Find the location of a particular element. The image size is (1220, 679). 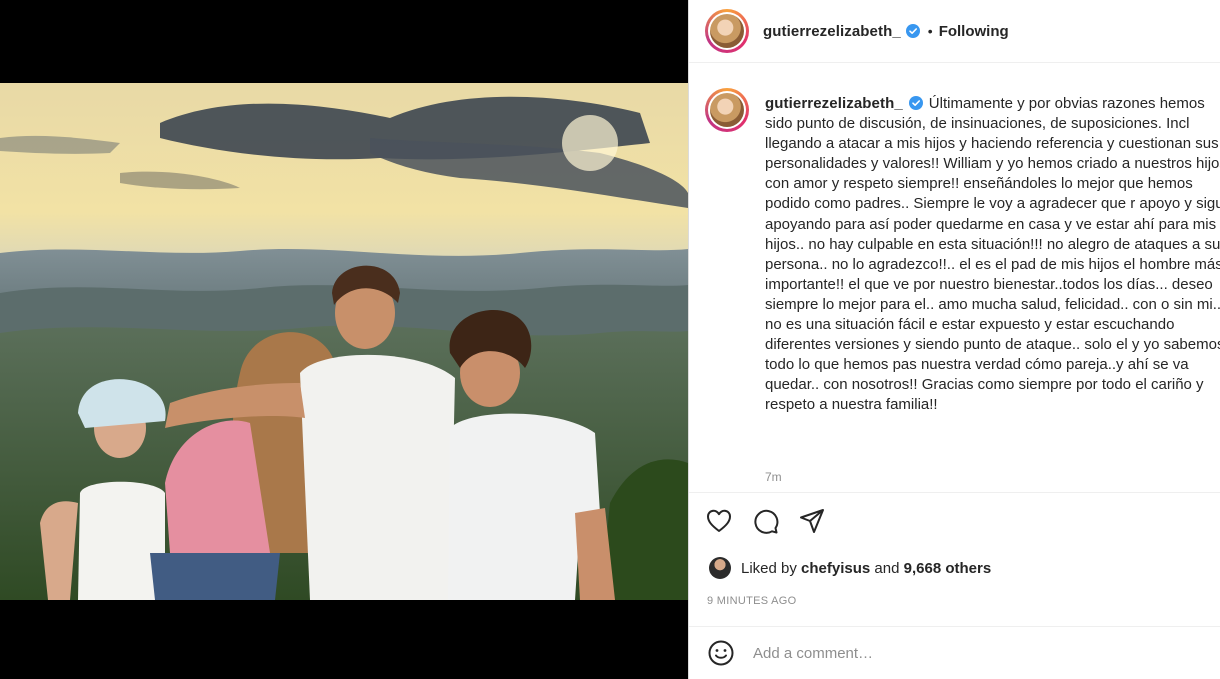

caption-author-avatar is located at coordinates (727, 110).